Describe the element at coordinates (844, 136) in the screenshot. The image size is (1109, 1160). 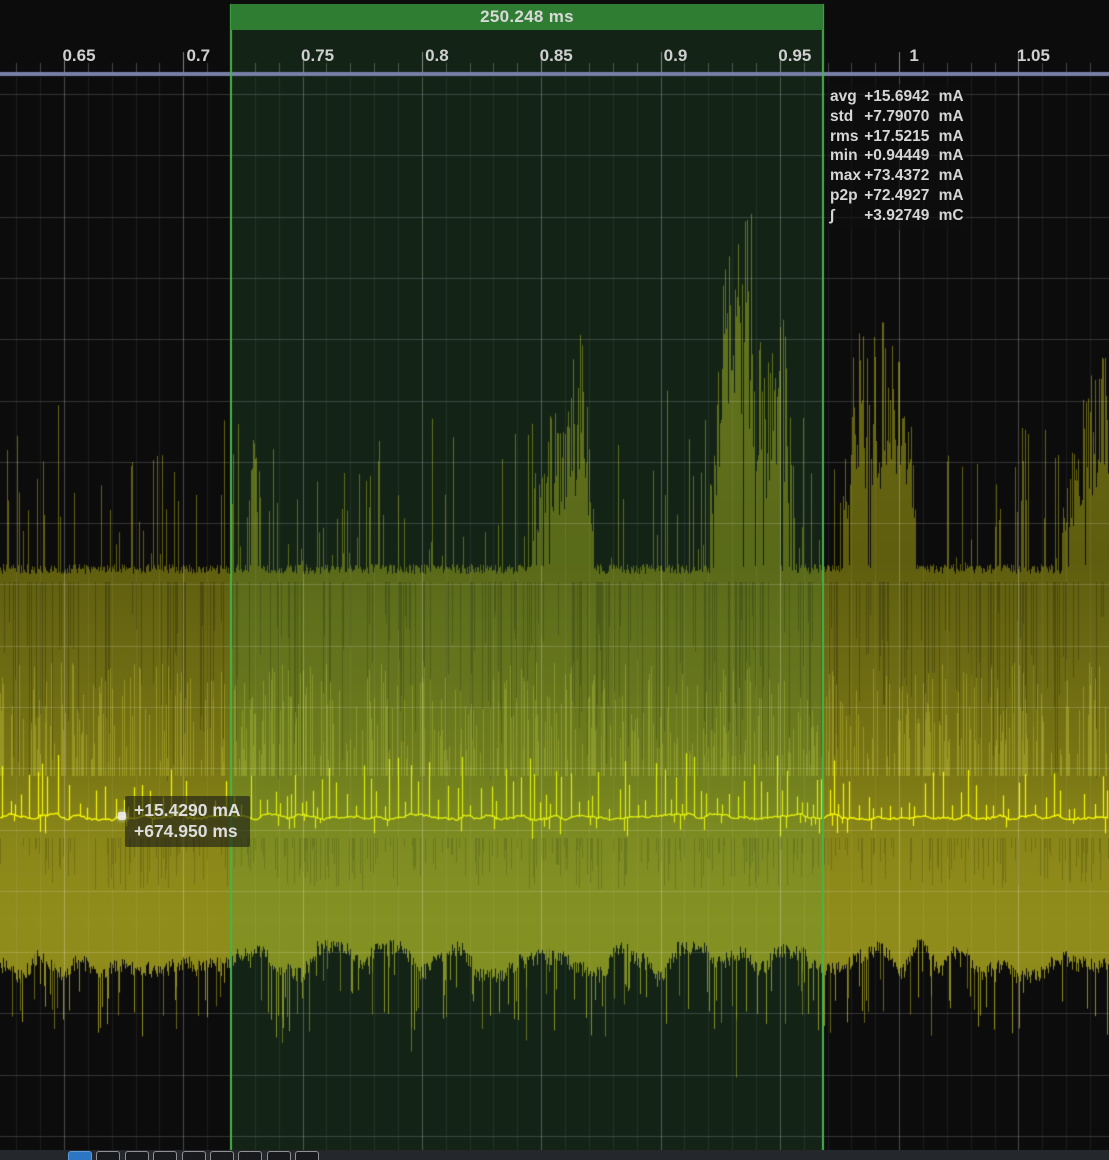
I see `stat-label: rms` at that location.